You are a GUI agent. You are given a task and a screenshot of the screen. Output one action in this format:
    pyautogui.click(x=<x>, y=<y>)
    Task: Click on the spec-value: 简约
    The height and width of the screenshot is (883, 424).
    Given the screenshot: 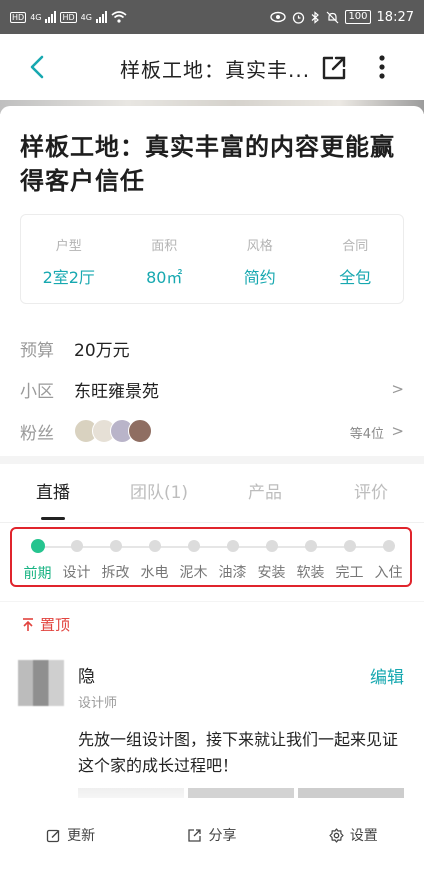 What is the action you would take?
    pyautogui.click(x=259, y=277)
    